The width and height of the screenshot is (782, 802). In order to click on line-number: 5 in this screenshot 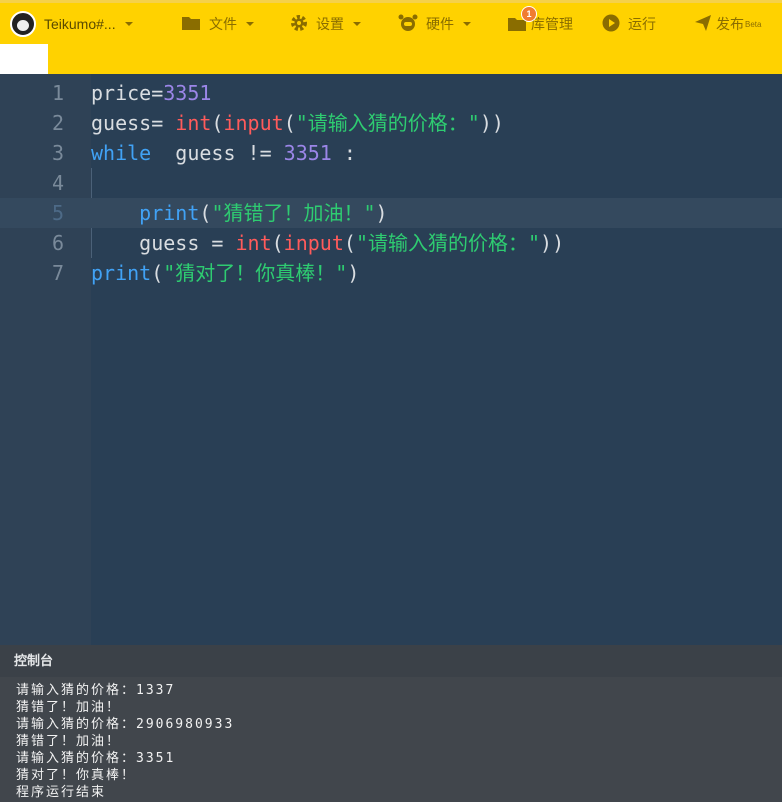, I will do `click(57, 213)`.